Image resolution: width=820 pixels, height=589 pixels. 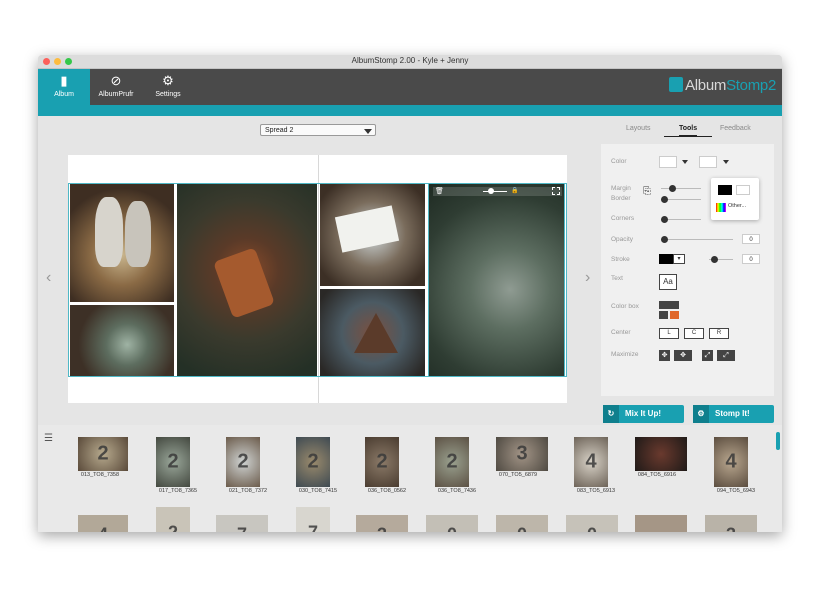 What do you see at coordinates (725, 190) in the screenshot?
I see `black-swatch` at bounding box center [725, 190].